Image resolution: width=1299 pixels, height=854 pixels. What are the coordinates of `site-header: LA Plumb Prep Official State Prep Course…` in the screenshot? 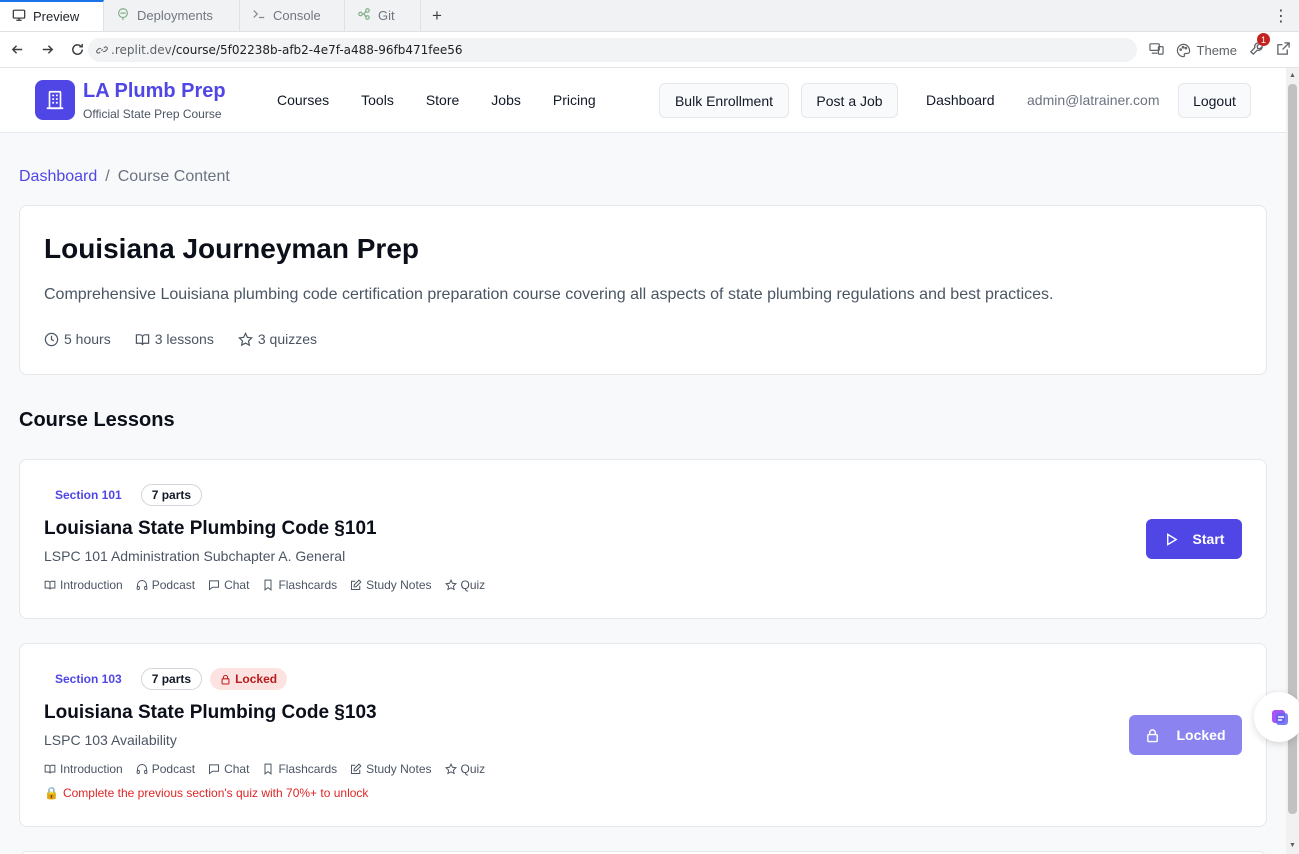 It's located at (643, 100).